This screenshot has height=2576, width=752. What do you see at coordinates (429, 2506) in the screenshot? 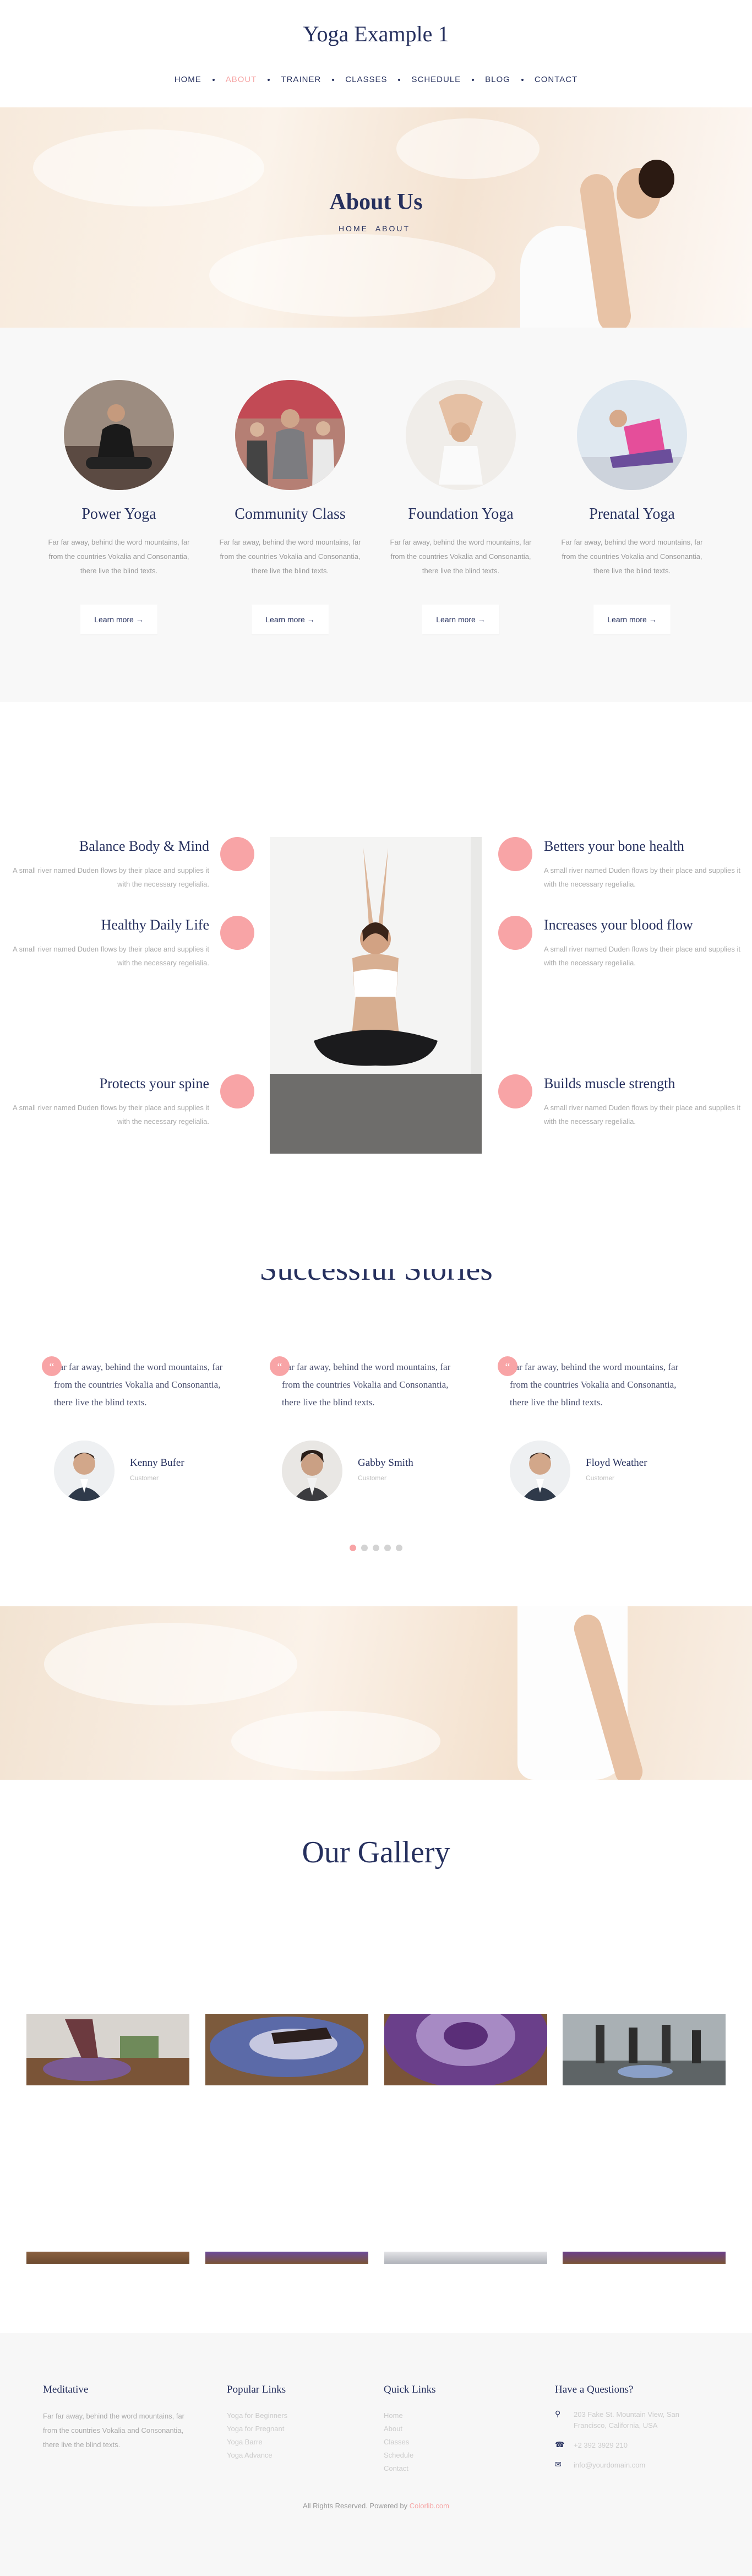
I see `powered-by-link: Colorlib.com` at bounding box center [429, 2506].